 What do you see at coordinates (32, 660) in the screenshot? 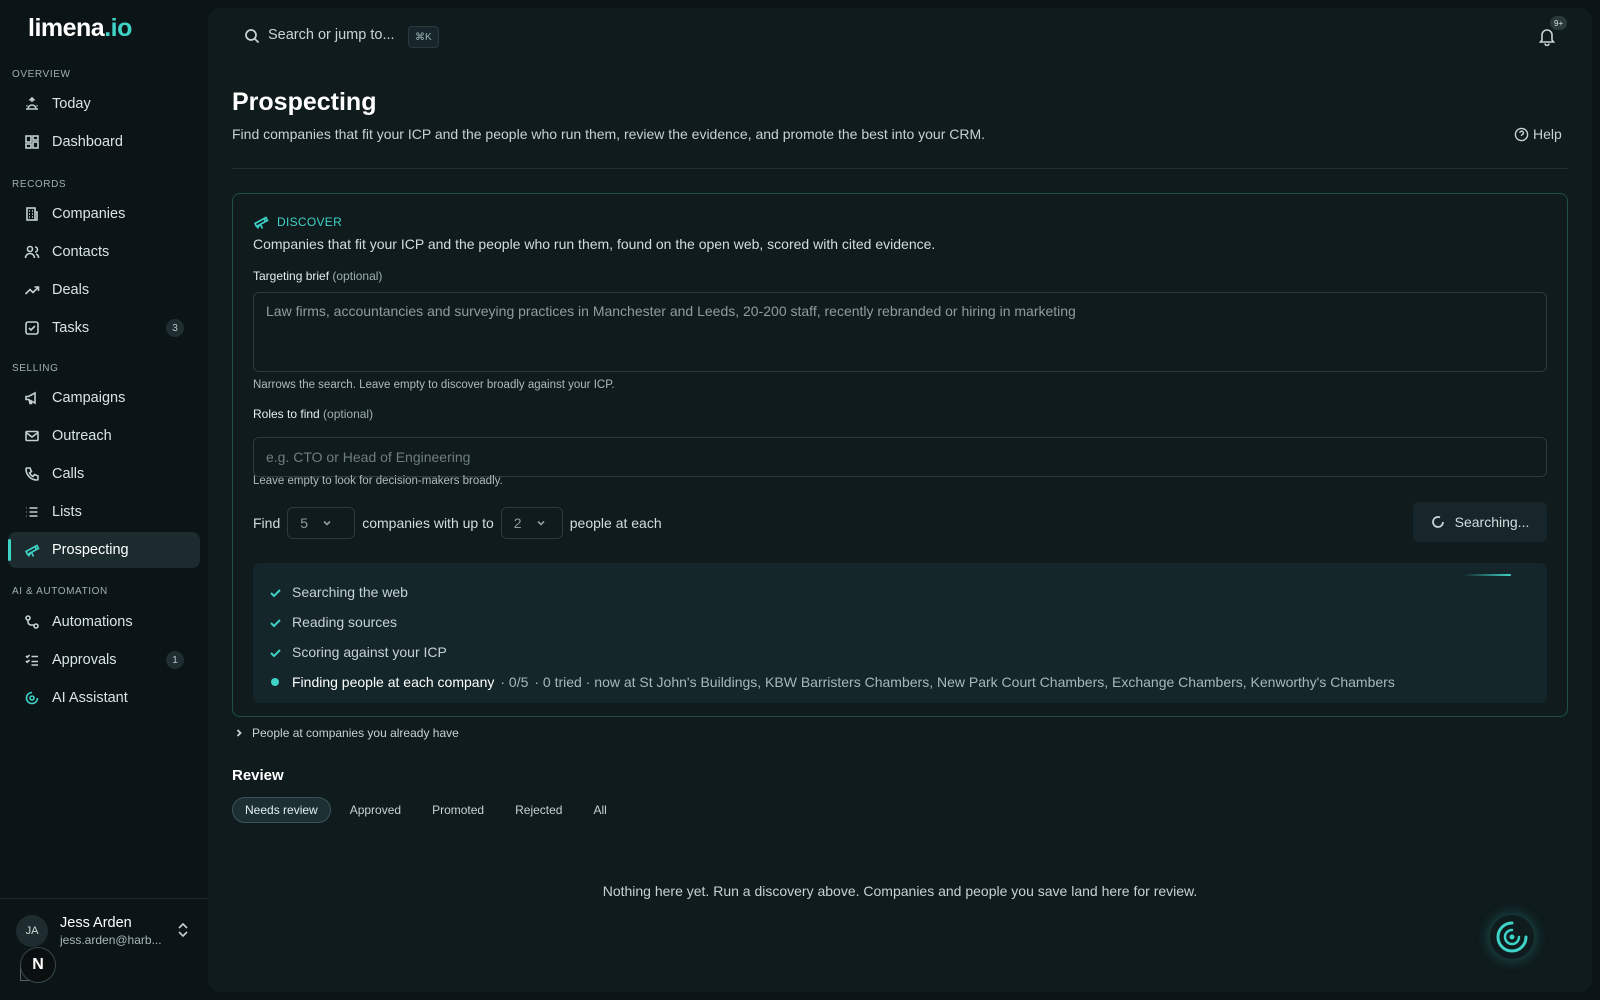
I see `checklist-icon` at bounding box center [32, 660].